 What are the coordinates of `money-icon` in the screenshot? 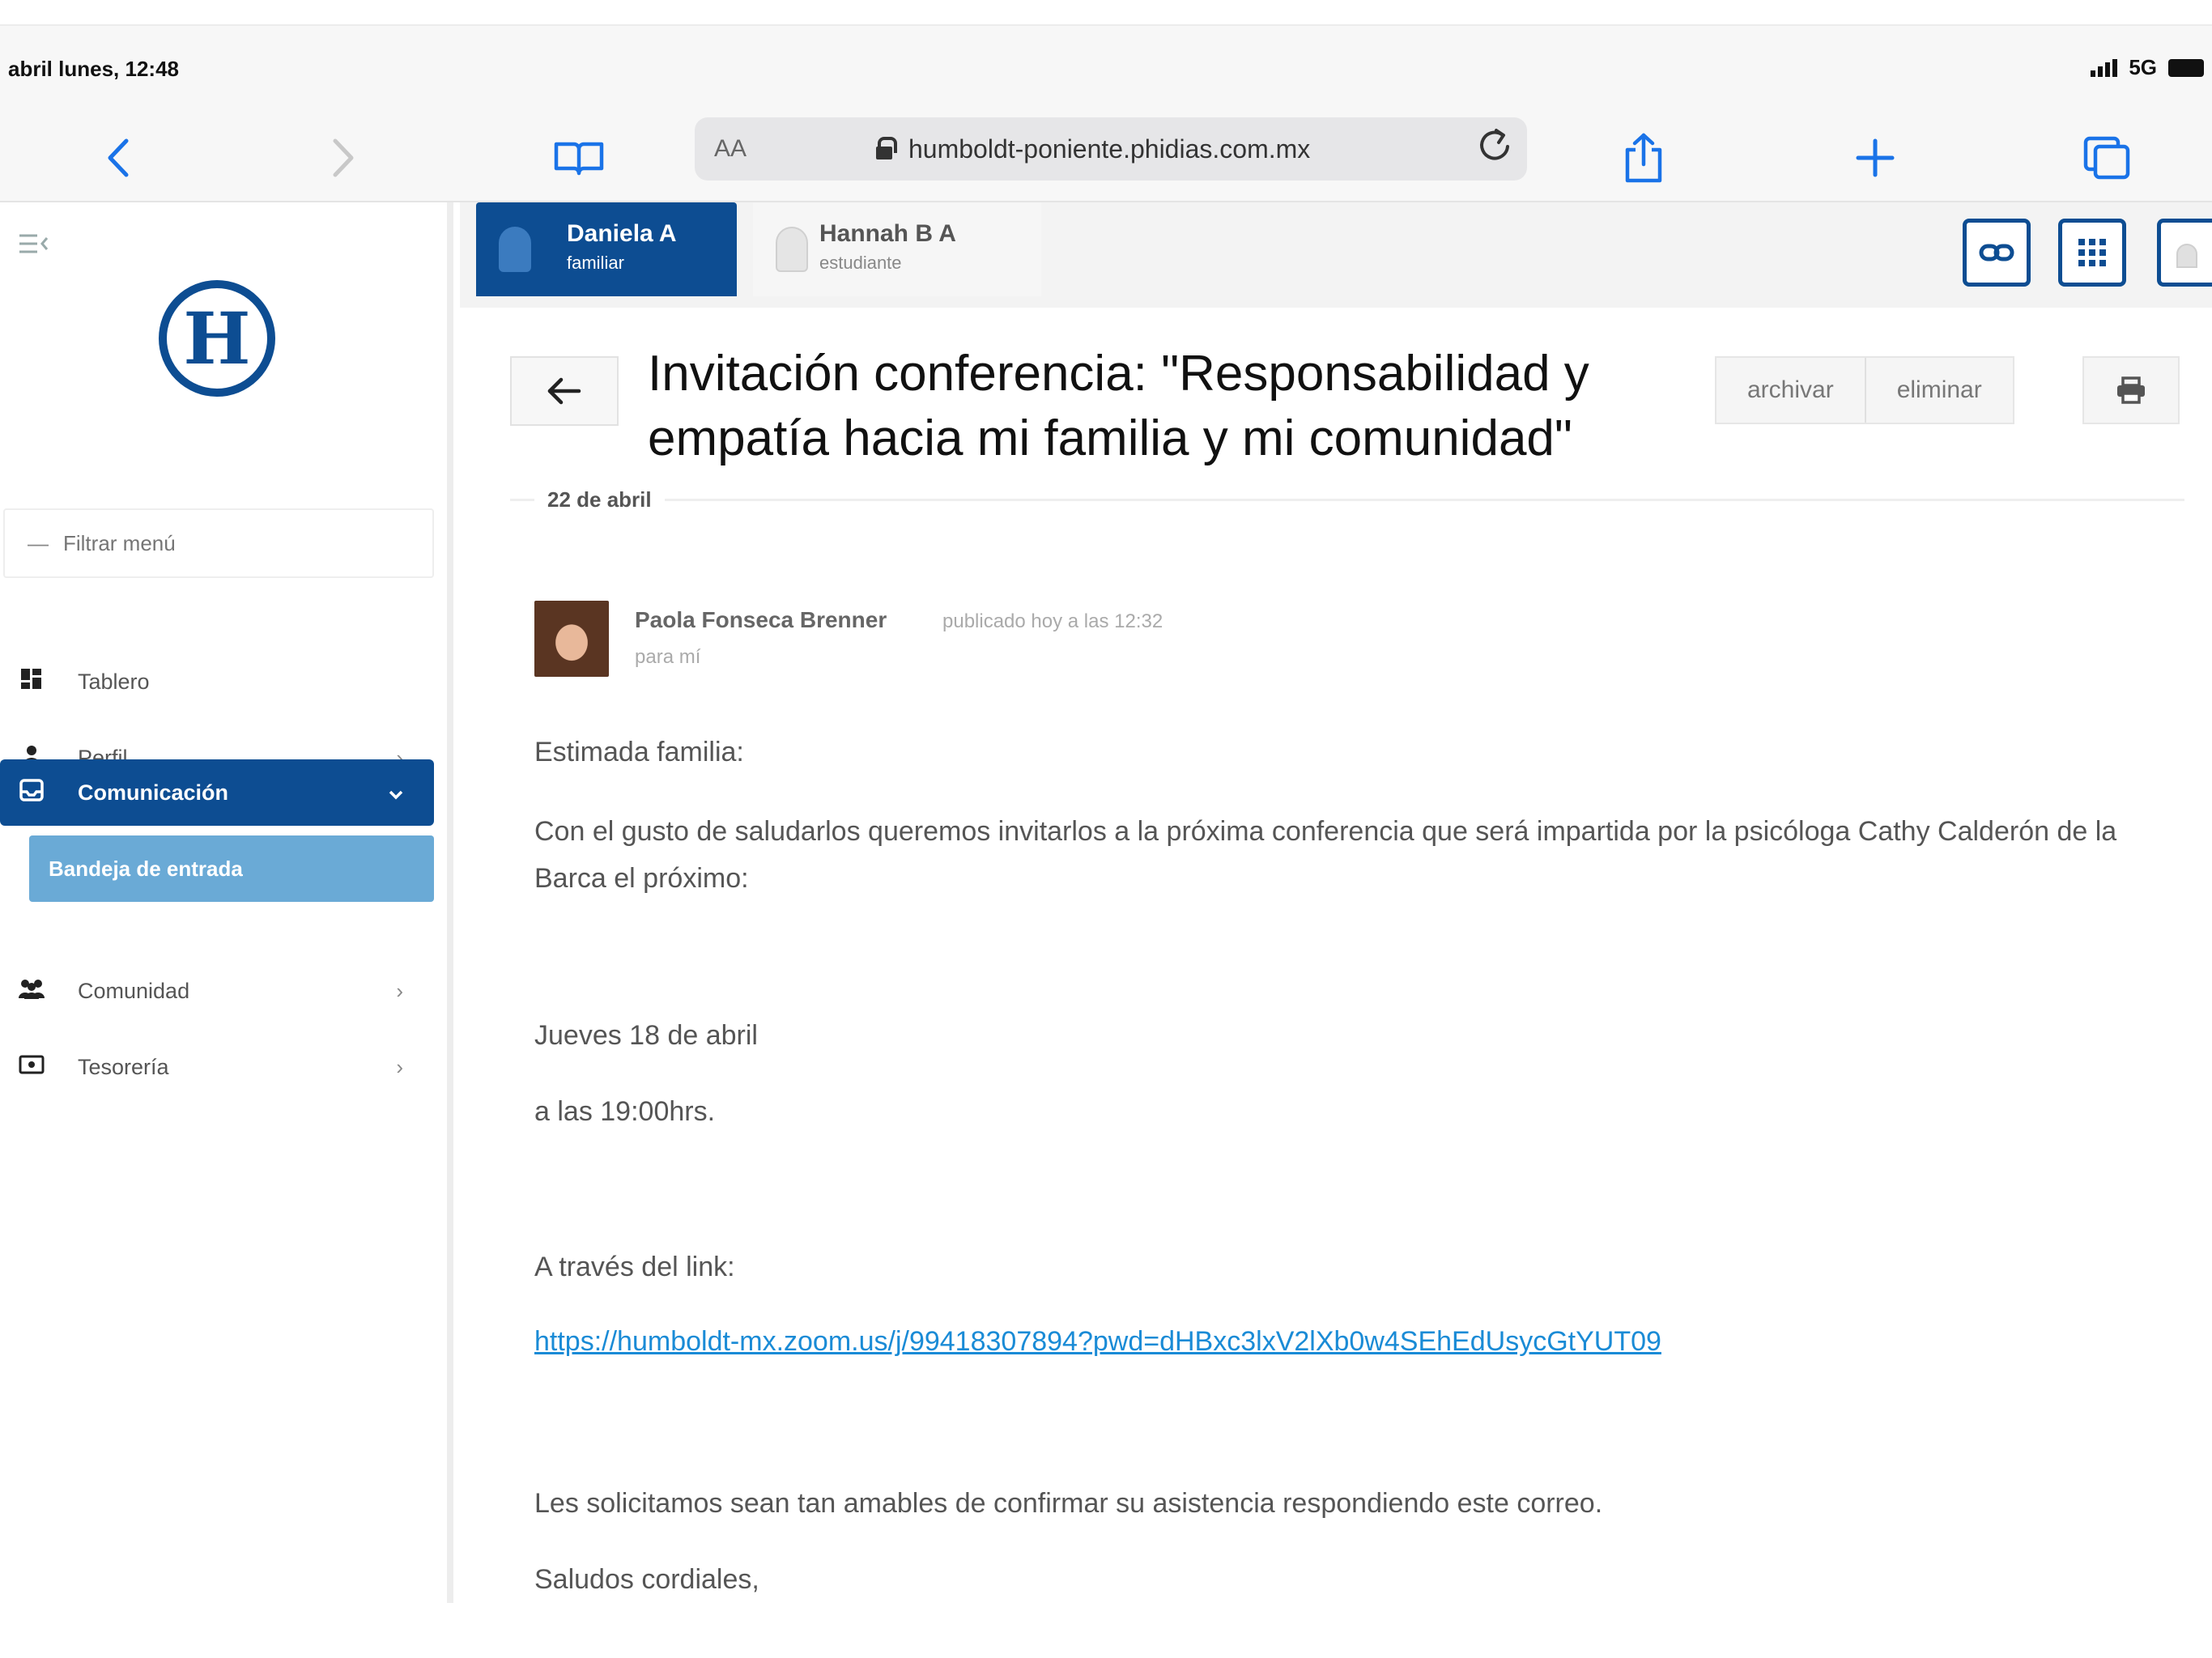 It's located at (32, 1067).